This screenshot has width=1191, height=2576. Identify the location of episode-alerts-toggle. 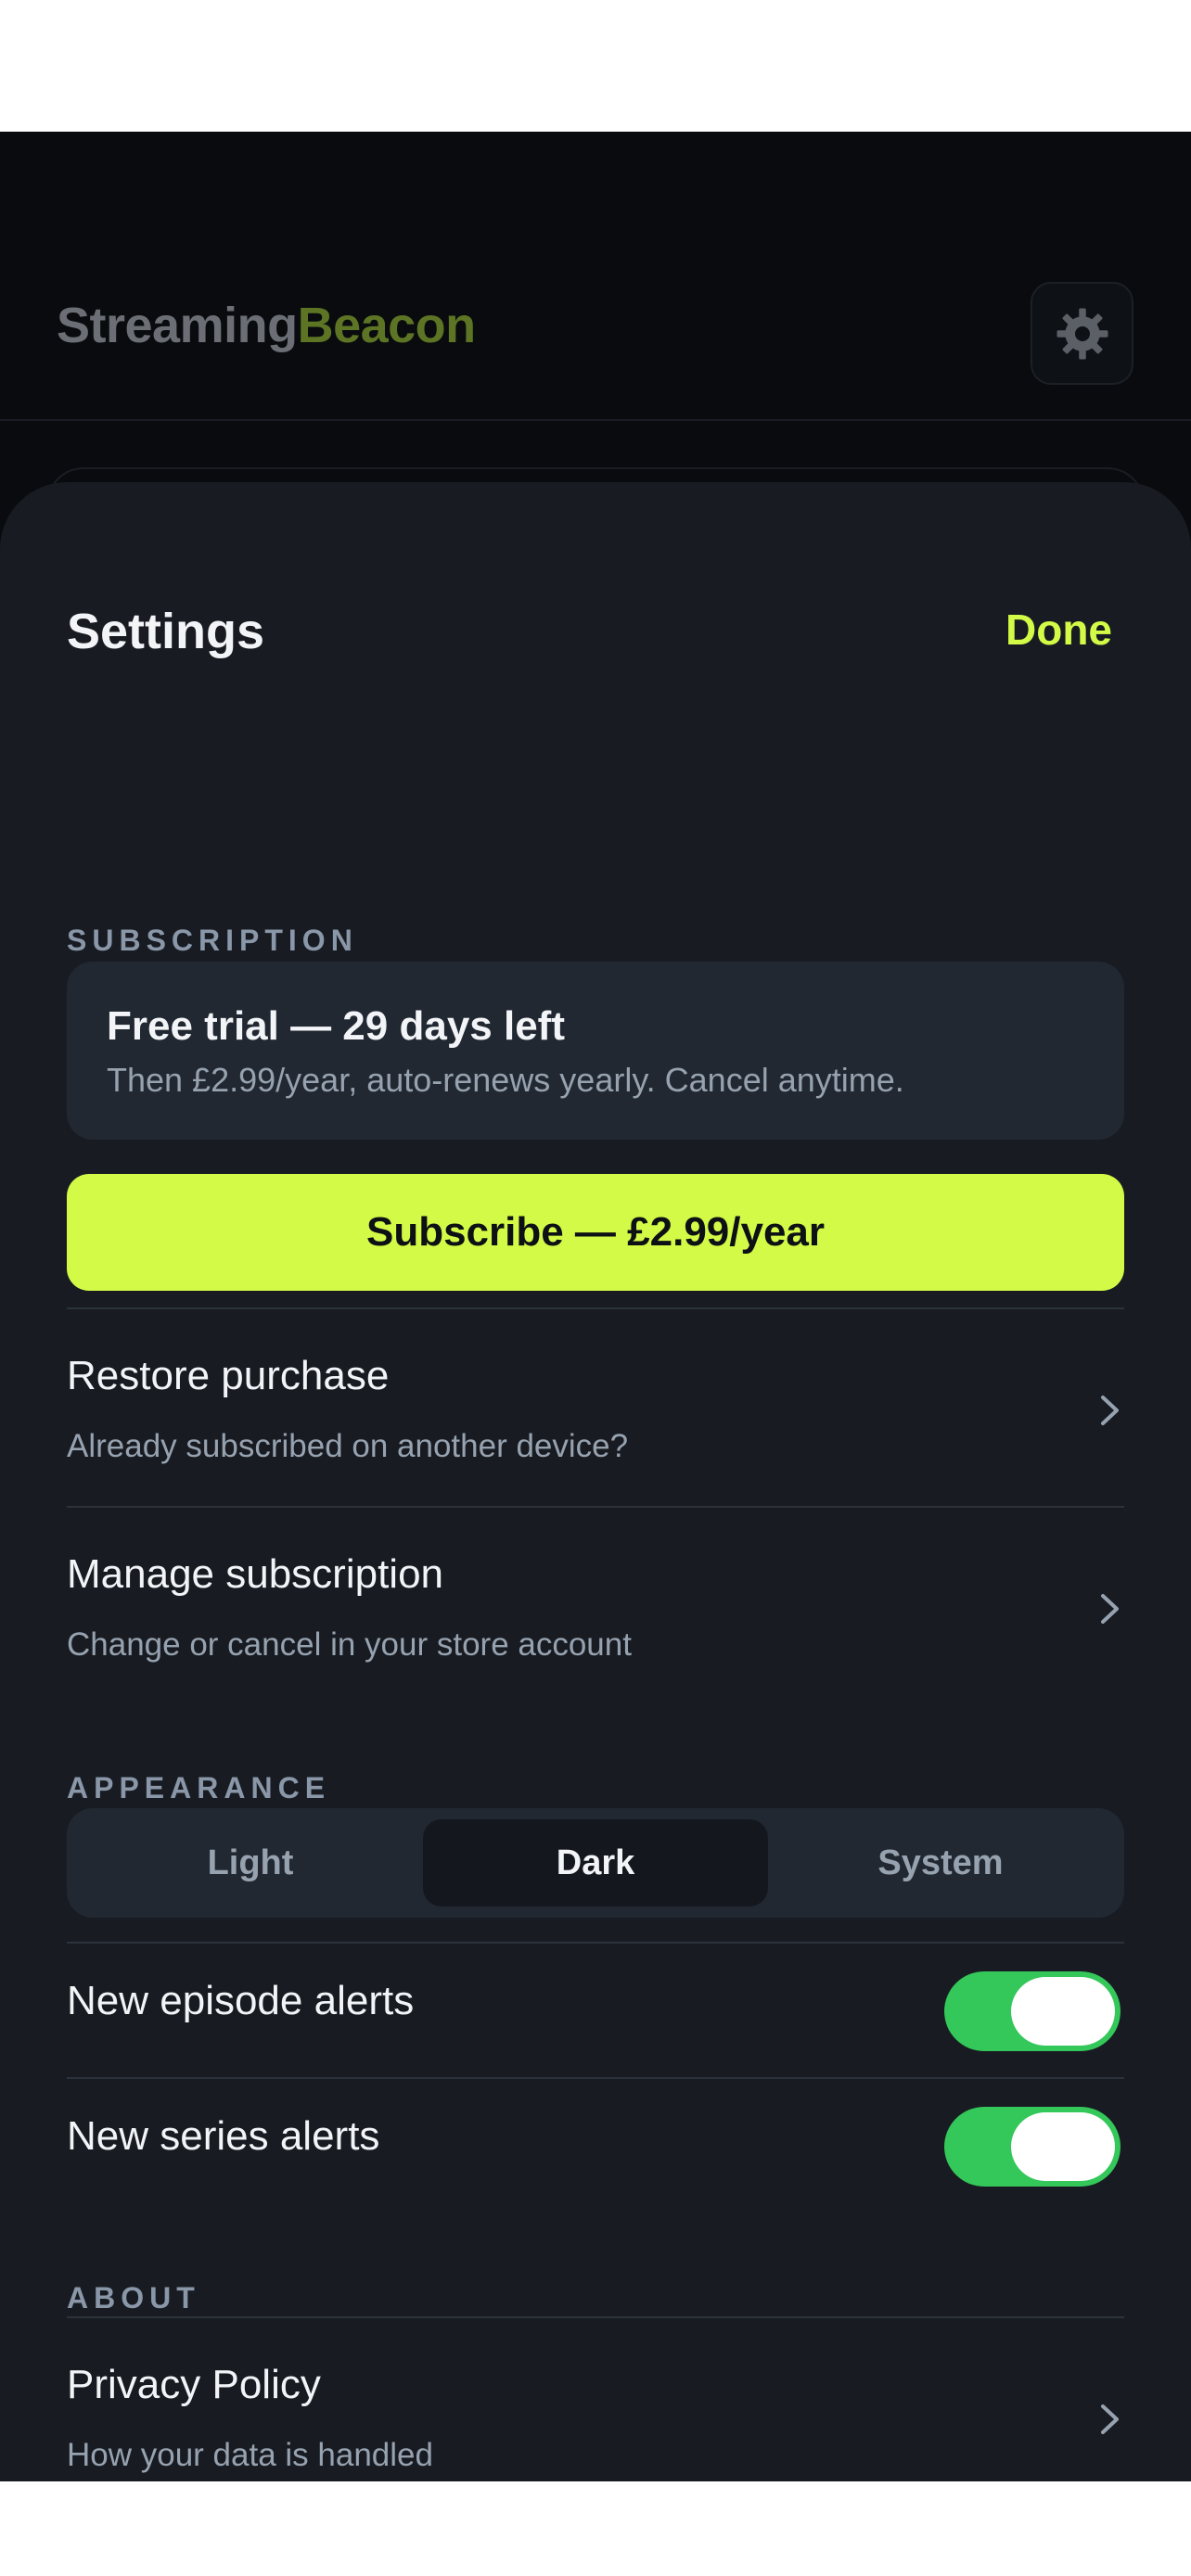
(1032, 2011).